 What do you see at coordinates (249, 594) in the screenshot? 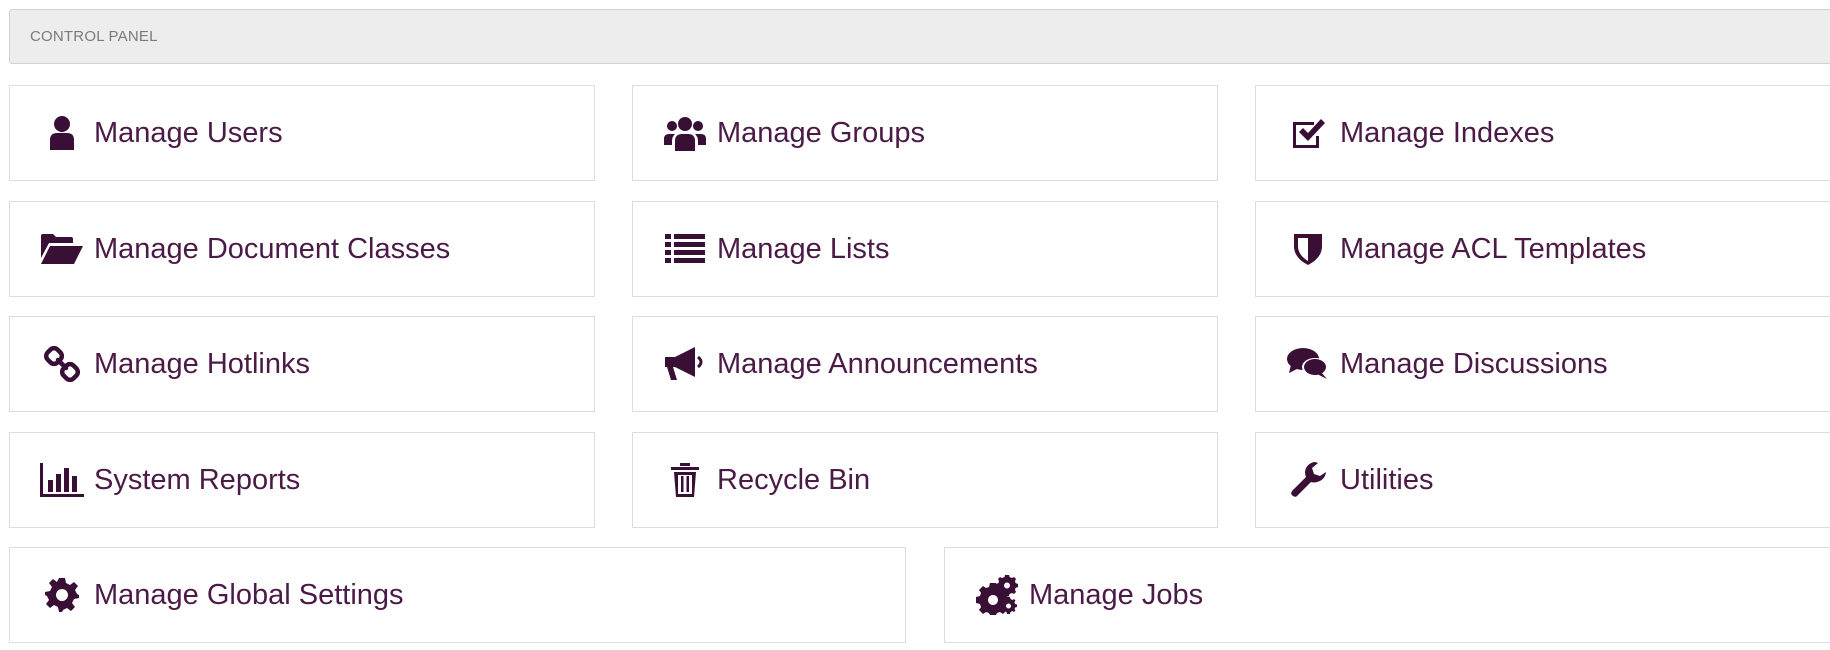
I see `manage-global-settings-label: Manage Global Settings` at bounding box center [249, 594].